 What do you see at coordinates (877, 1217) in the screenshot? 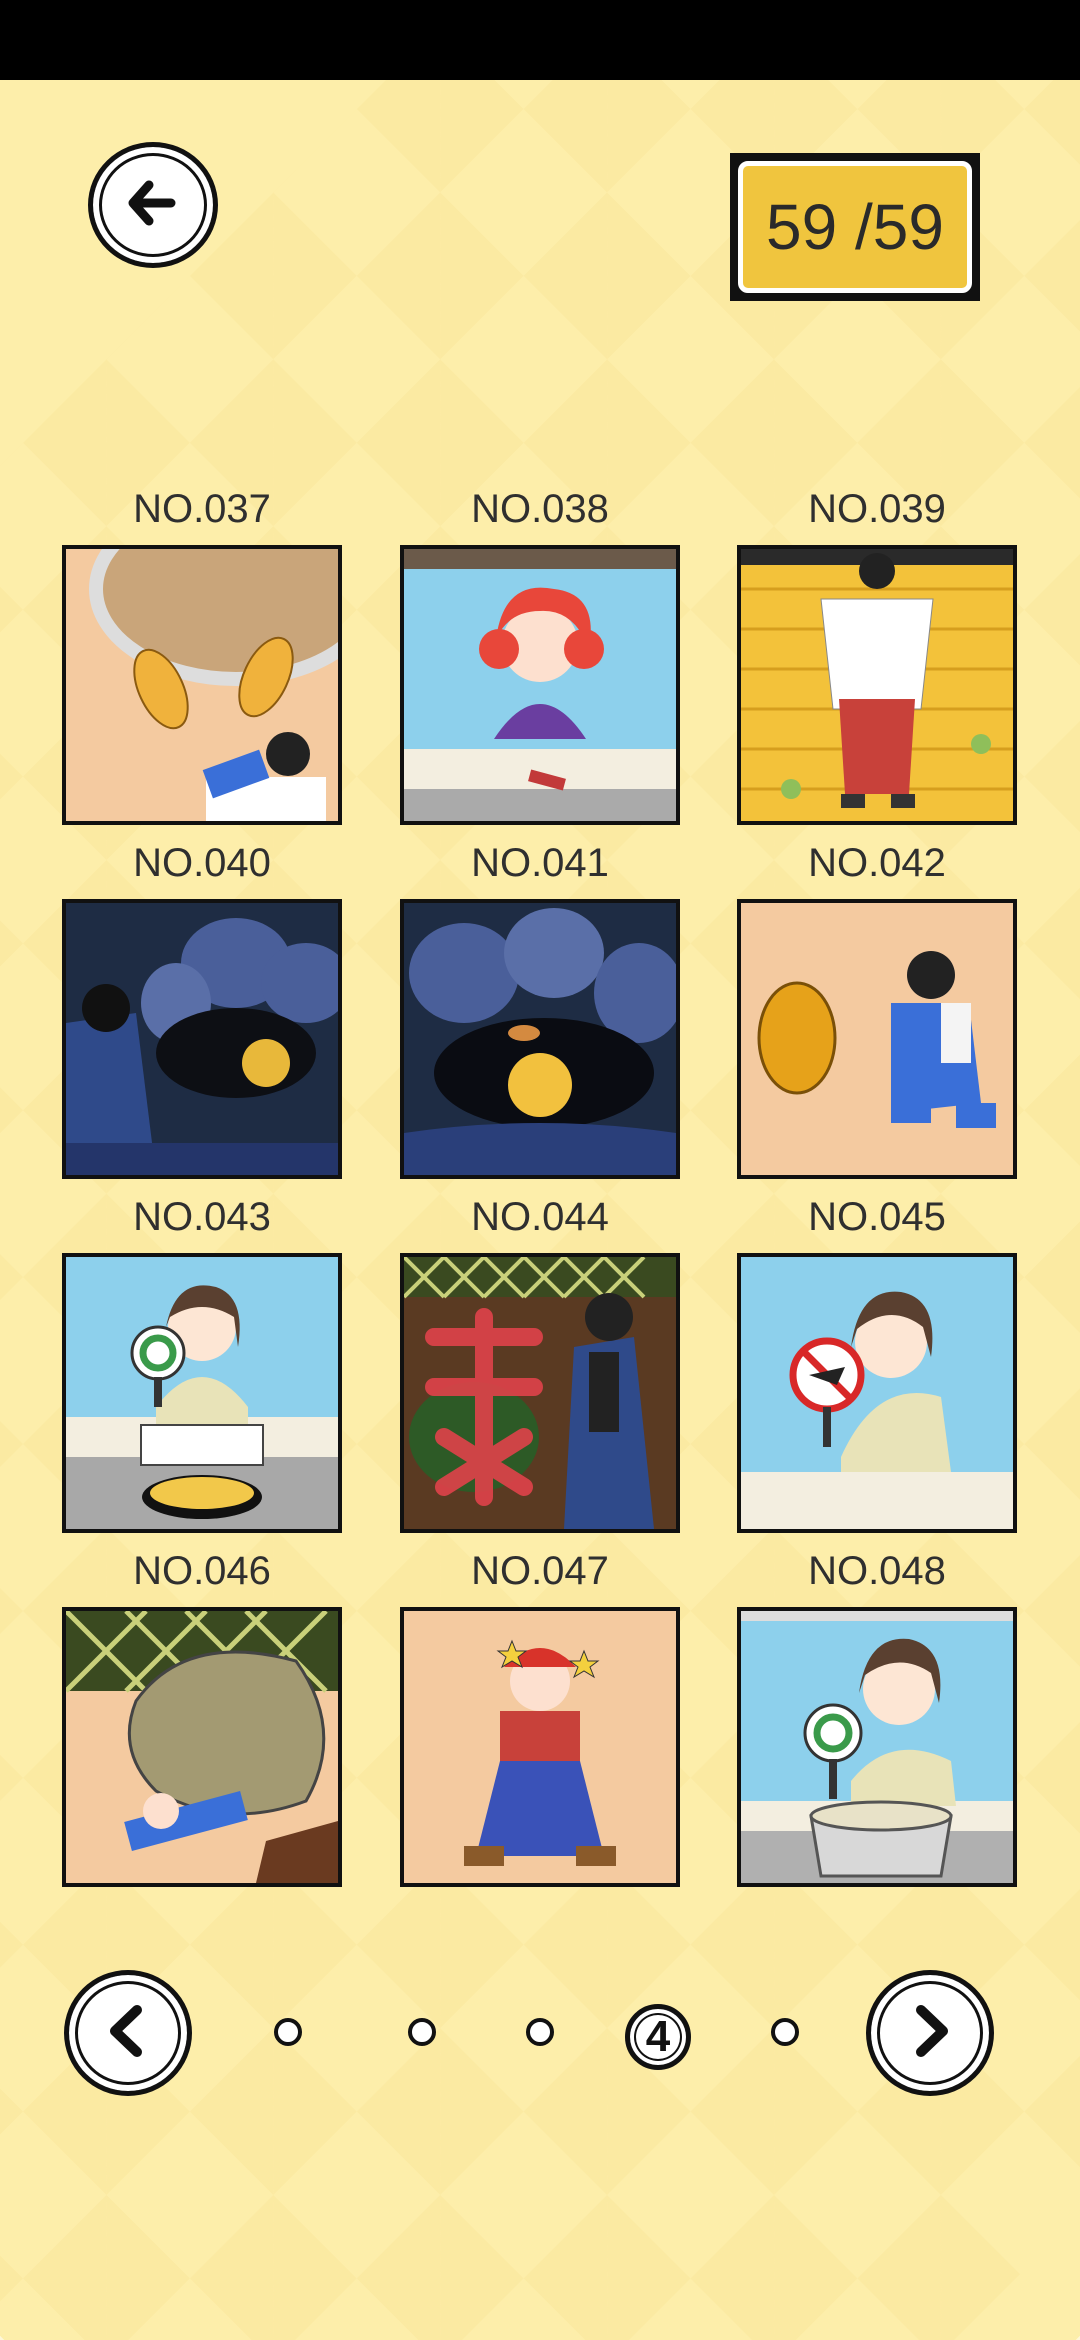
I see `grid-label: NO.045` at bounding box center [877, 1217].